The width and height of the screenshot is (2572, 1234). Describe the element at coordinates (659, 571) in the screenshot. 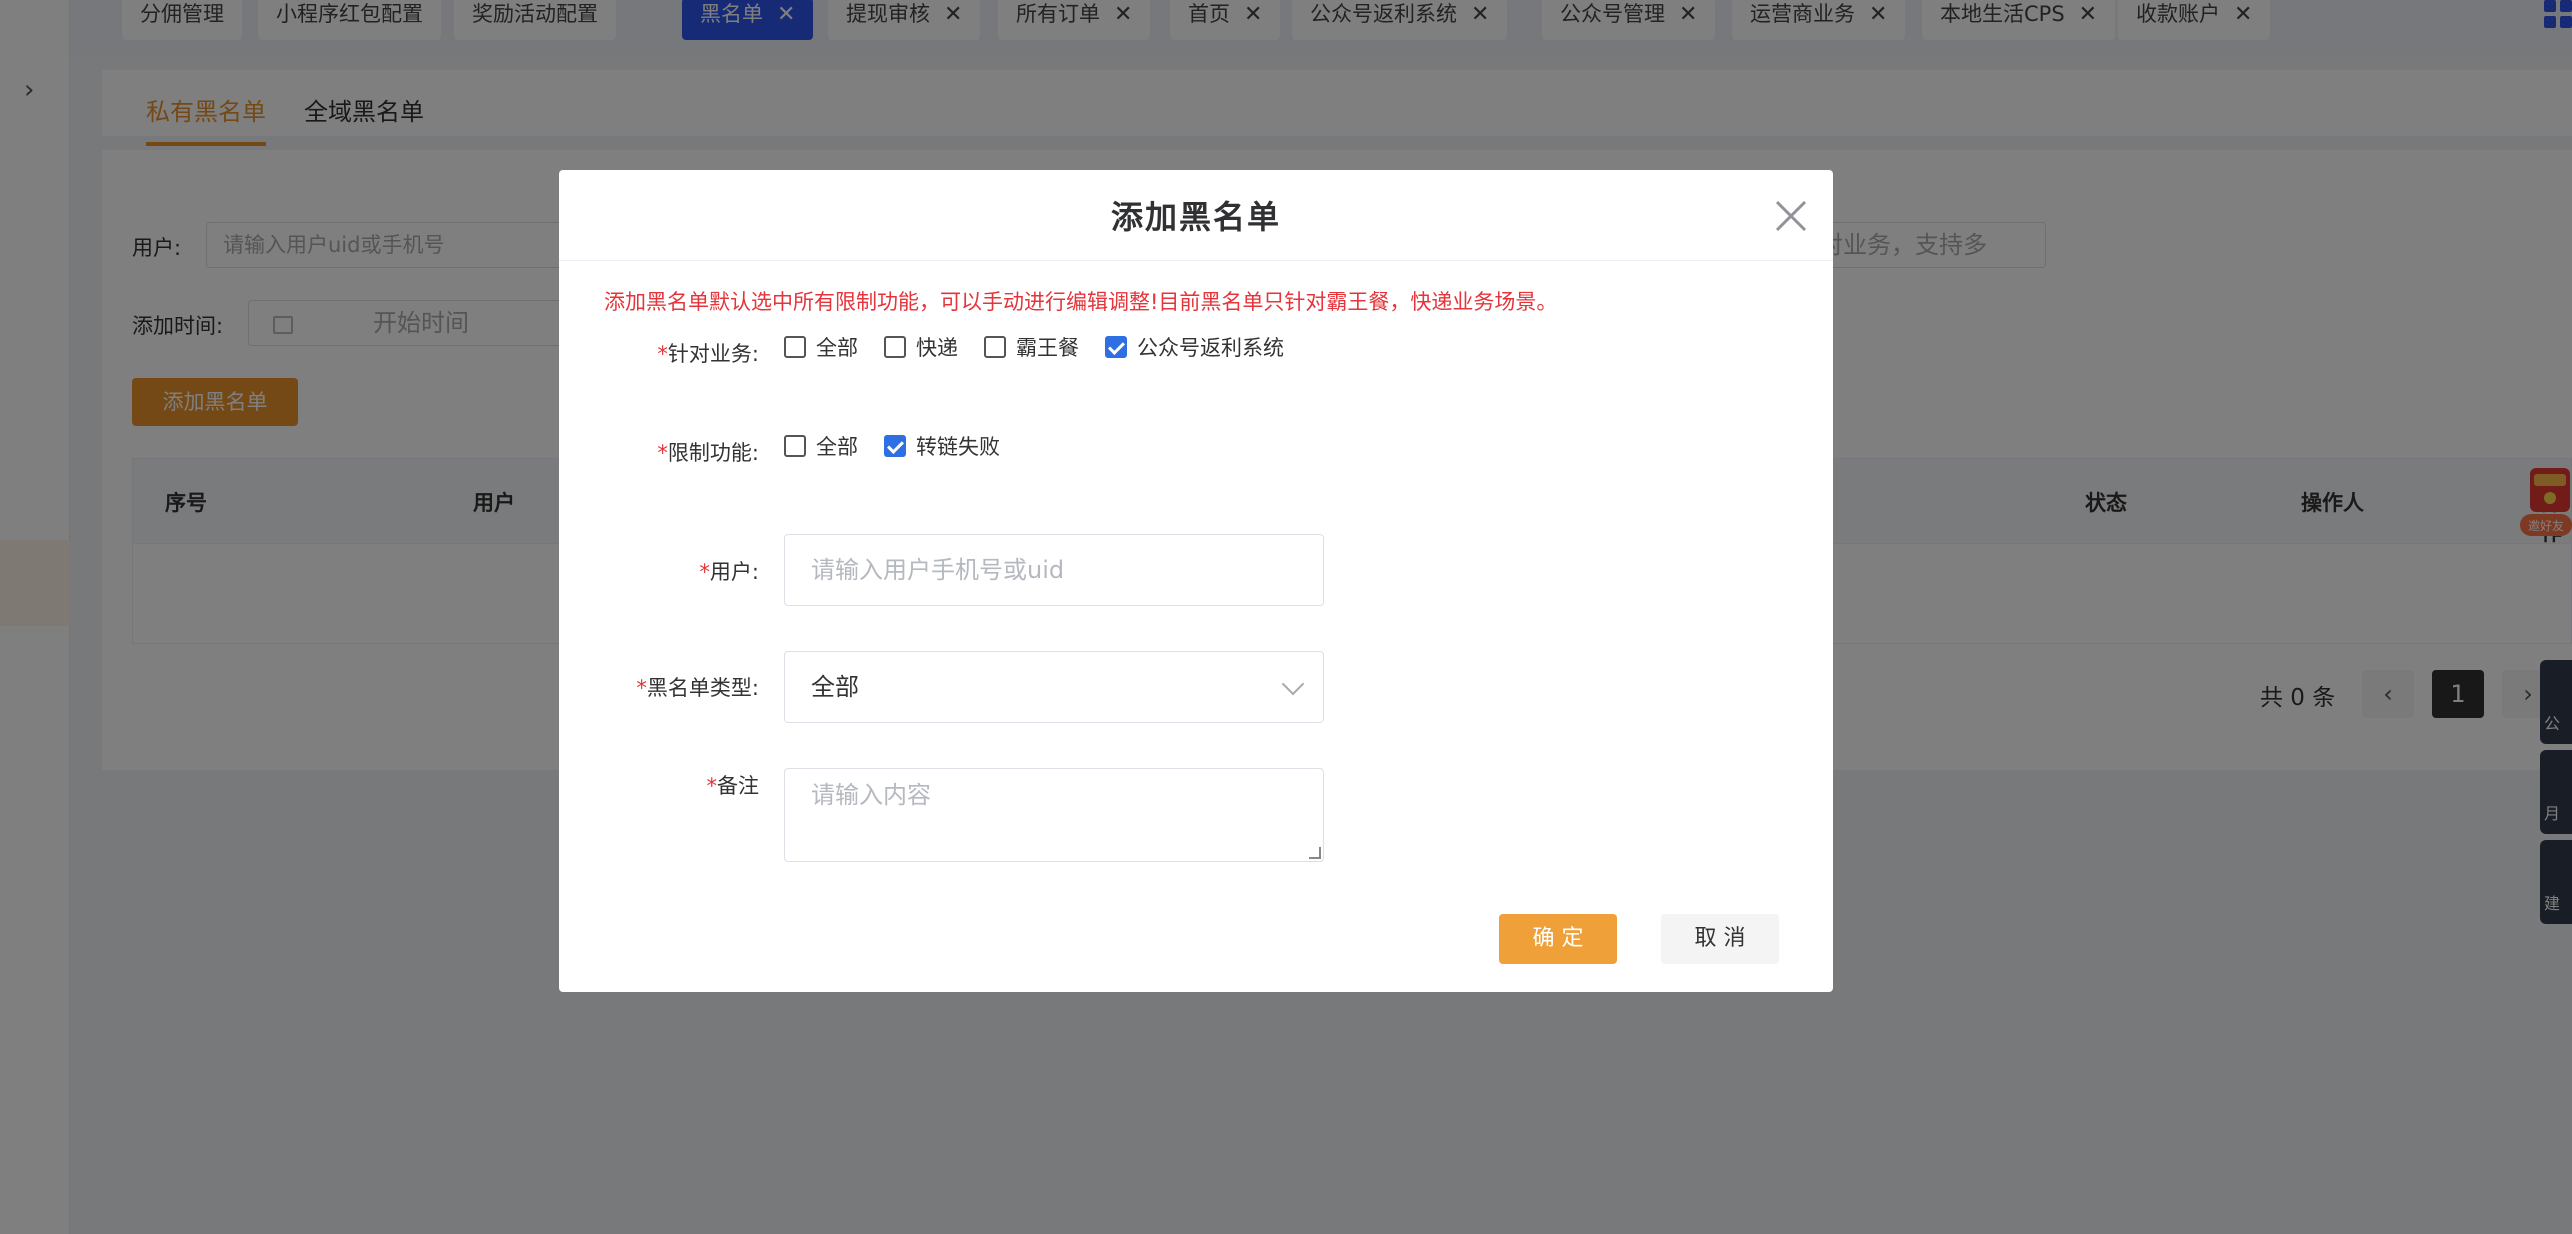

I see `user-label: *用户:` at that location.